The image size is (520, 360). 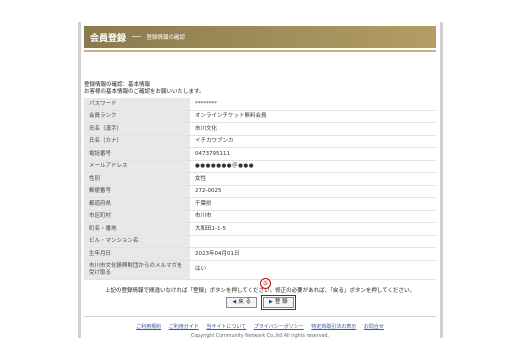 I want to click on row-label: ビル・マンション名, so click(x=137, y=241).